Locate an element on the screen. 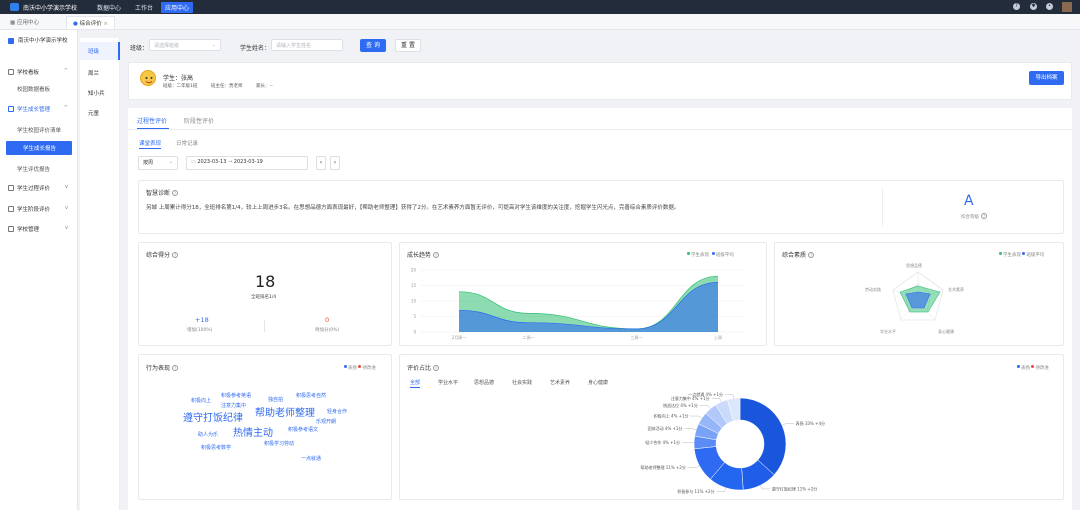 This screenshot has height=510, width=1080. nav-workbench: 工作台 is located at coordinates (144, 7).